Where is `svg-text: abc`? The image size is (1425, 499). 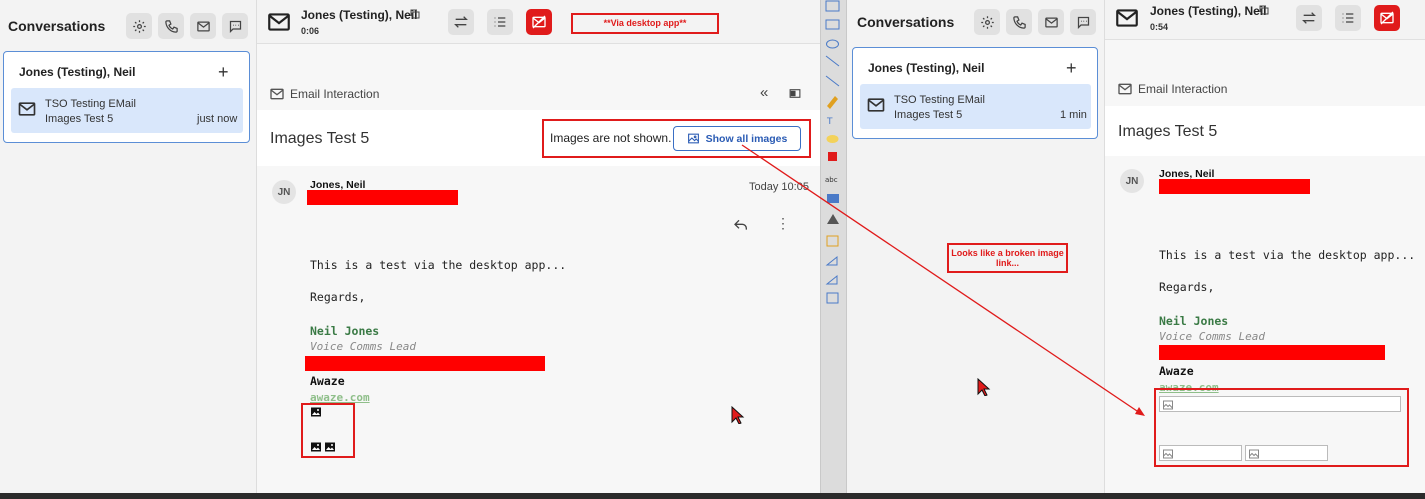
svg-text: abc is located at coordinates (831, 180).